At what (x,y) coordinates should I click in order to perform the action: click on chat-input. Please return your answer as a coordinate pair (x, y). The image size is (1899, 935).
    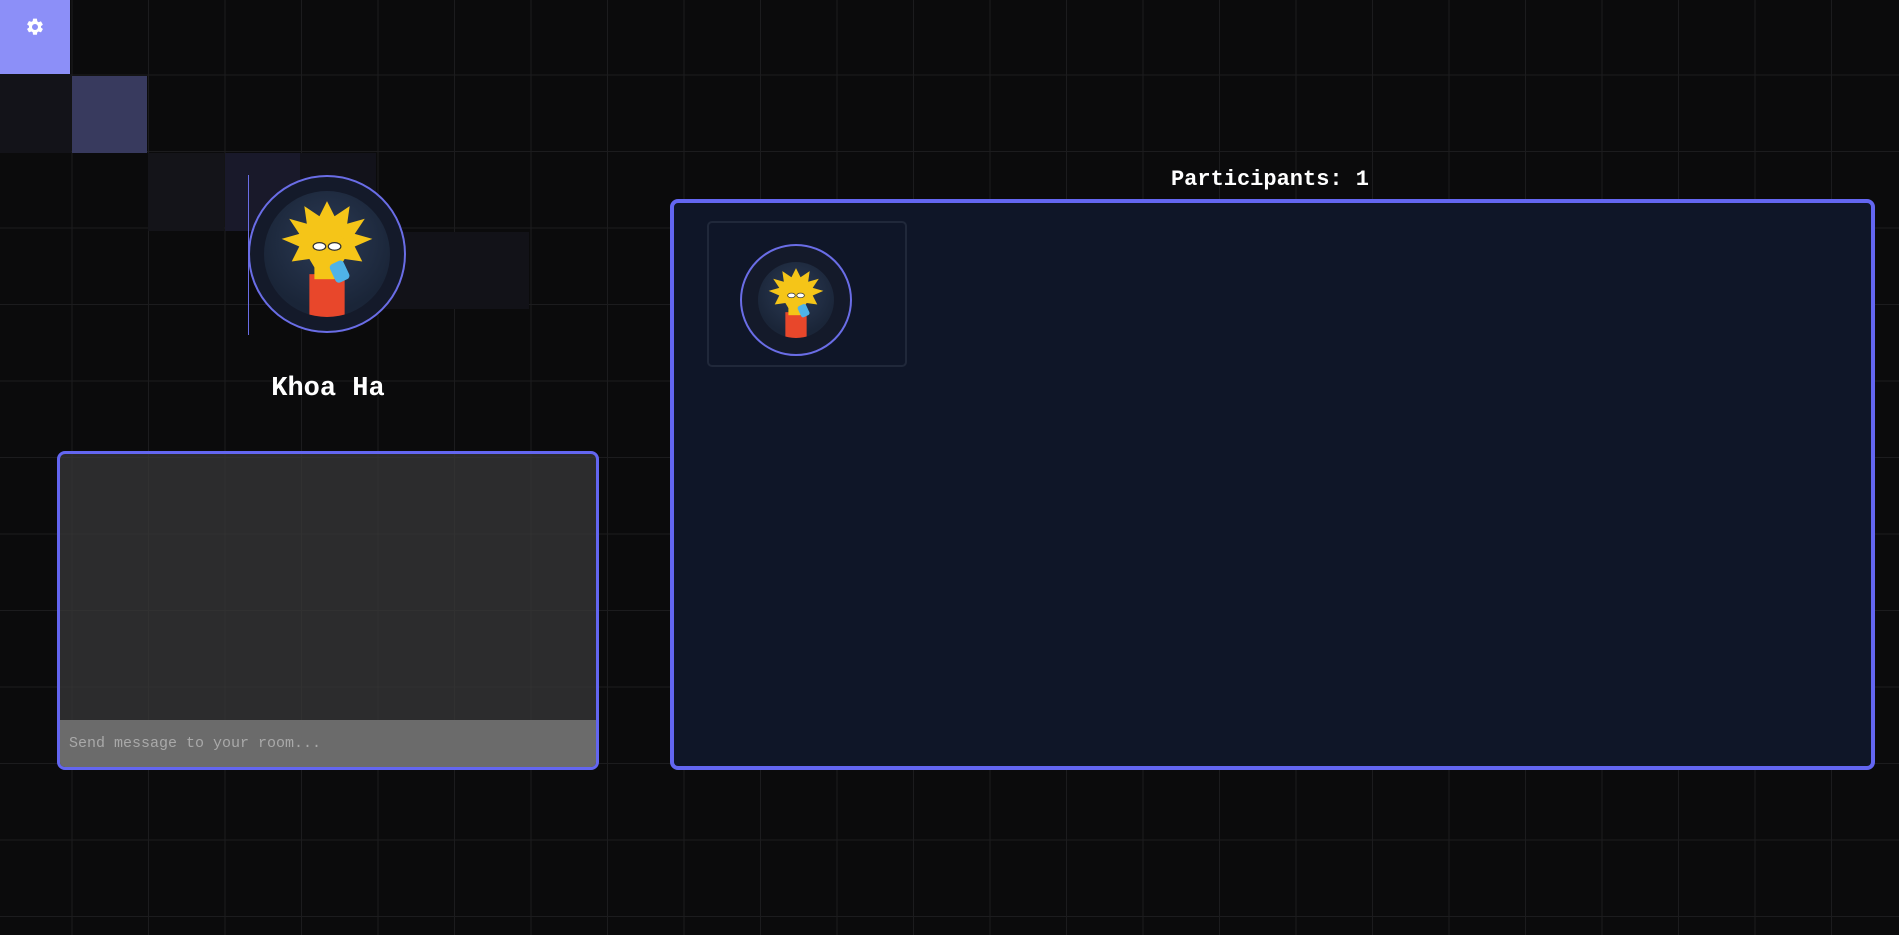
    Looking at the image, I should click on (328, 743).